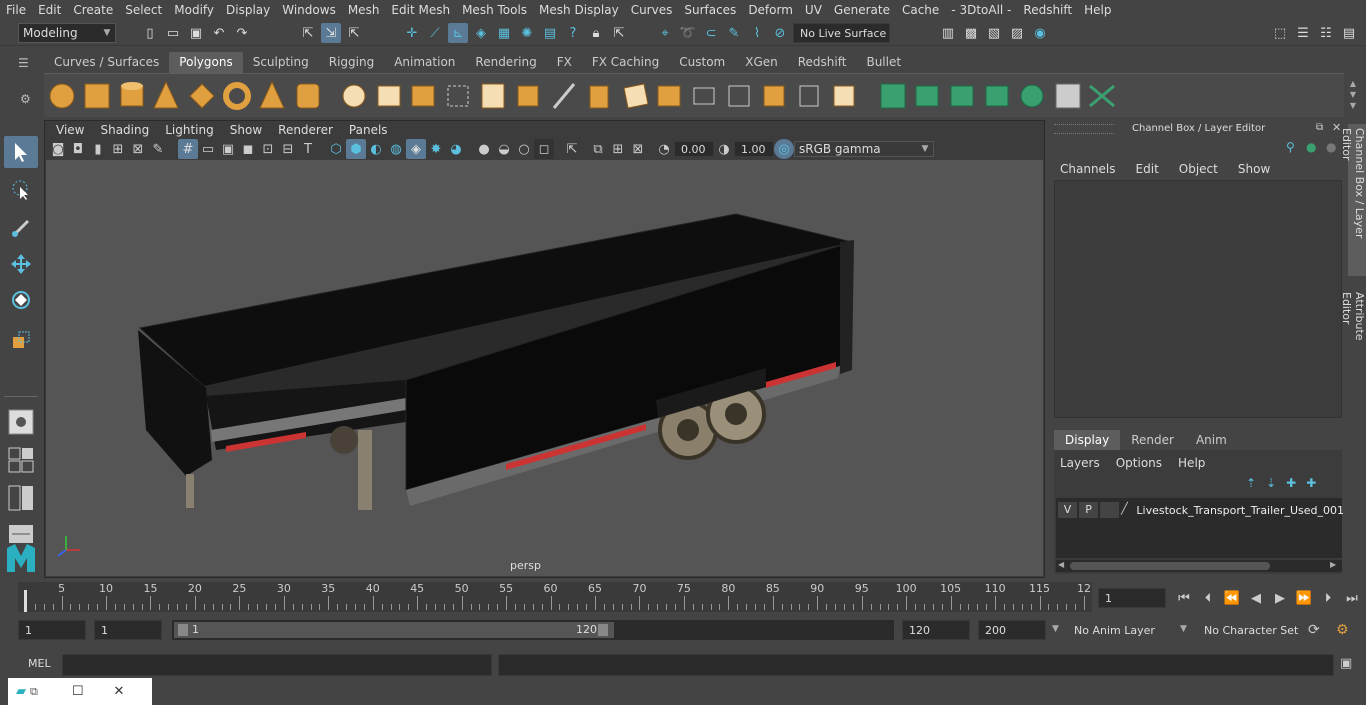 This screenshot has width=1366, height=705. What do you see at coordinates (1191, 463) in the screenshot?
I see `layer-menu-help: Help` at bounding box center [1191, 463].